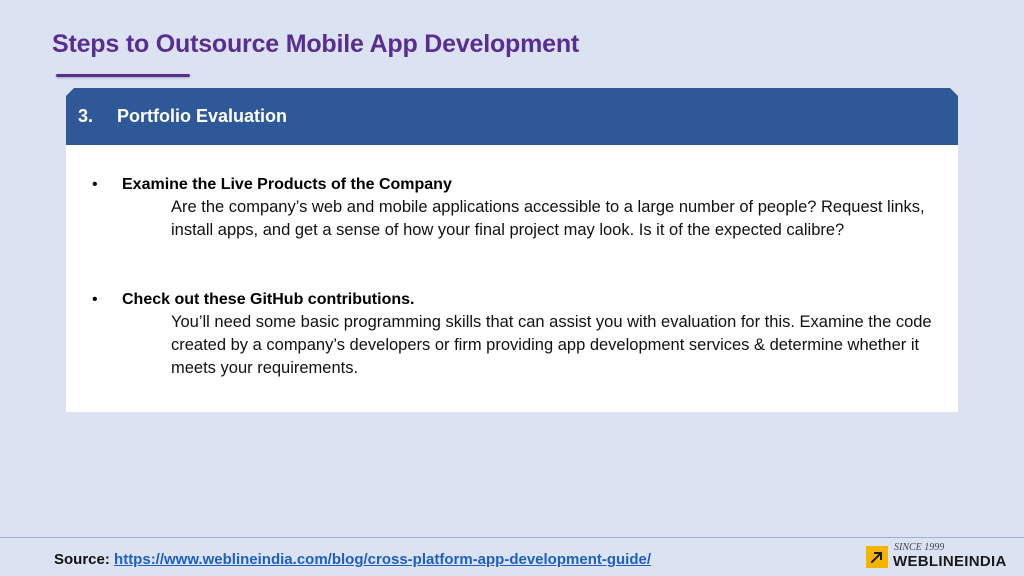 This screenshot has height=576, width=1024. Describe the element at coordinates (123, 75) in the screenshot. I see `title-underline` at that location.